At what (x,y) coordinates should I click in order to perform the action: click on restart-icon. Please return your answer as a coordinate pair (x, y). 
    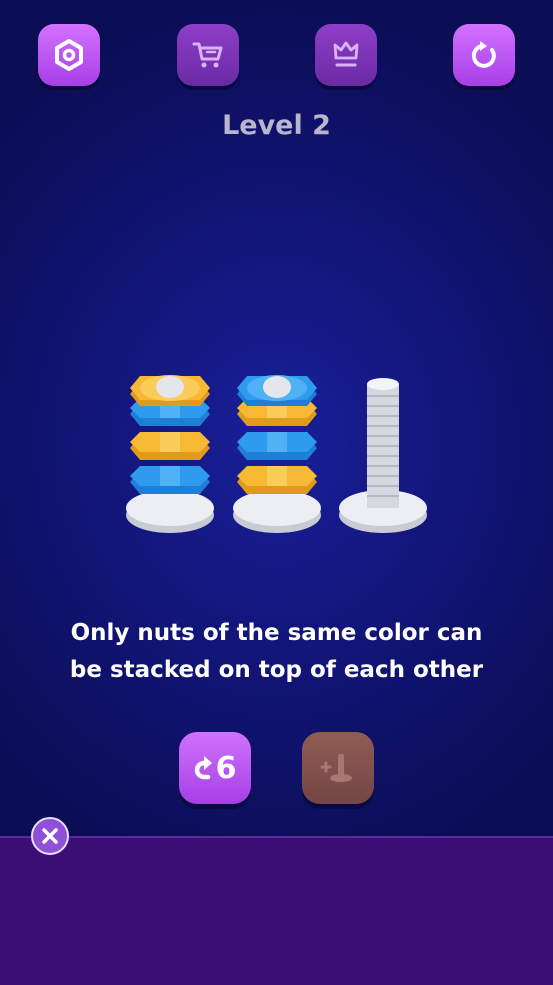
    Looking at the image, I should click on (483, 54).